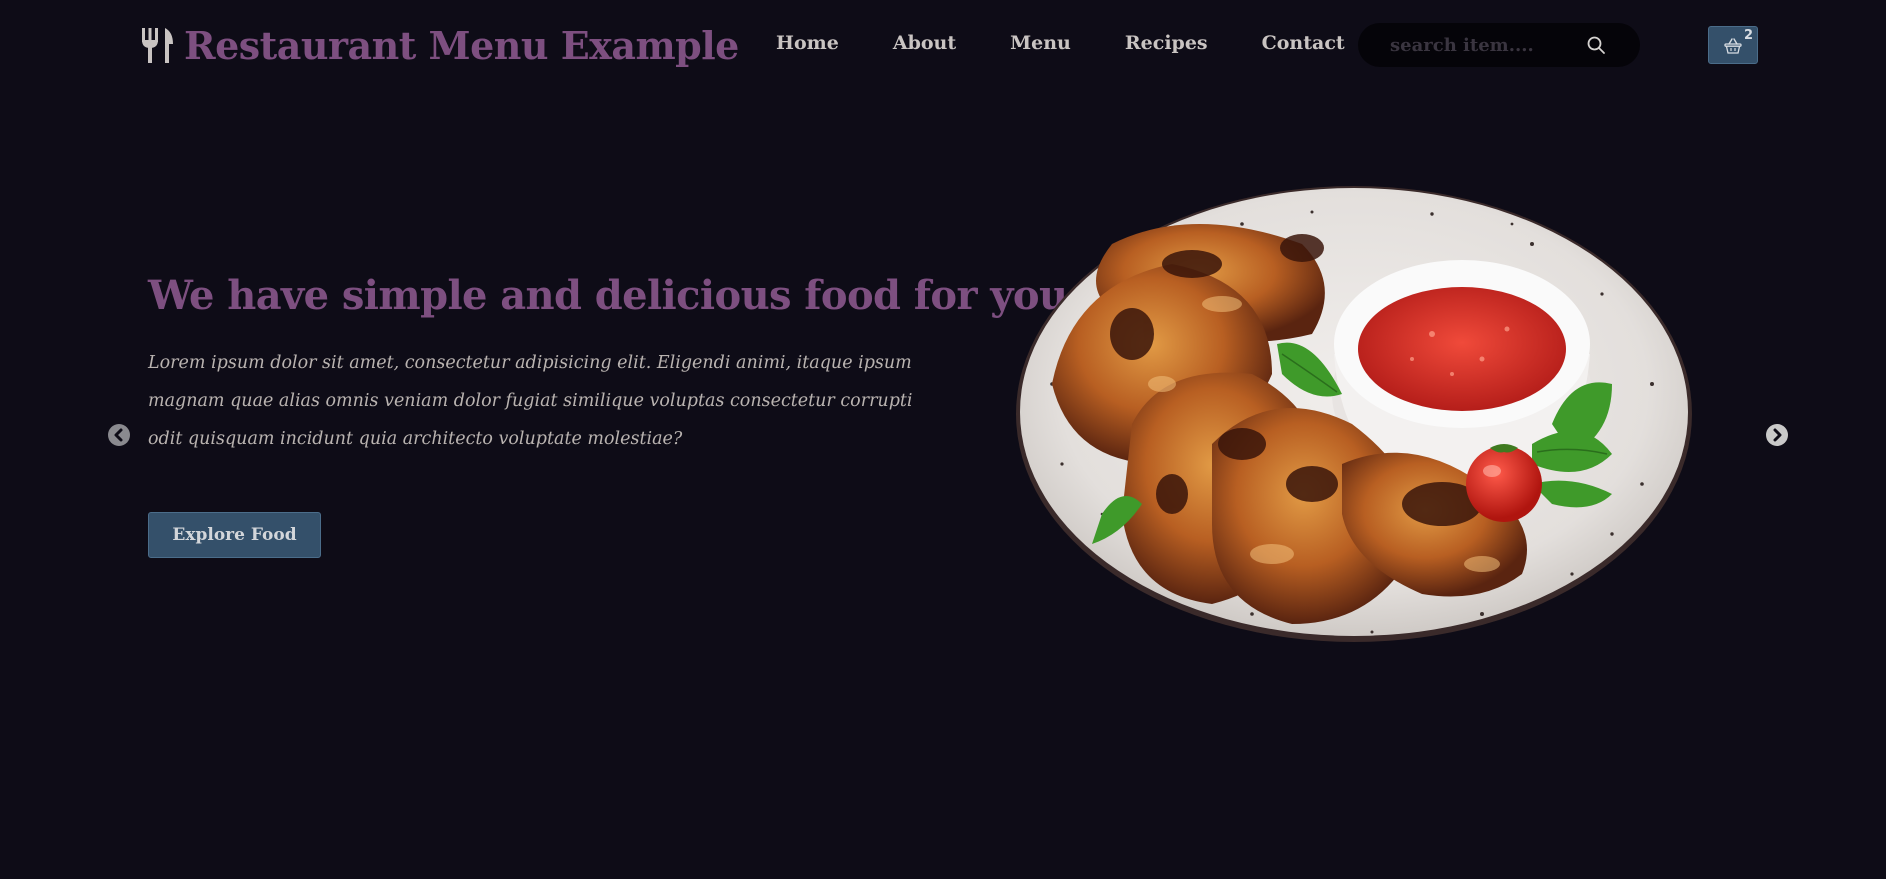 This screenshot has width=1886, height=879. I want to click on carousel-prev-button, so click(119, 435).